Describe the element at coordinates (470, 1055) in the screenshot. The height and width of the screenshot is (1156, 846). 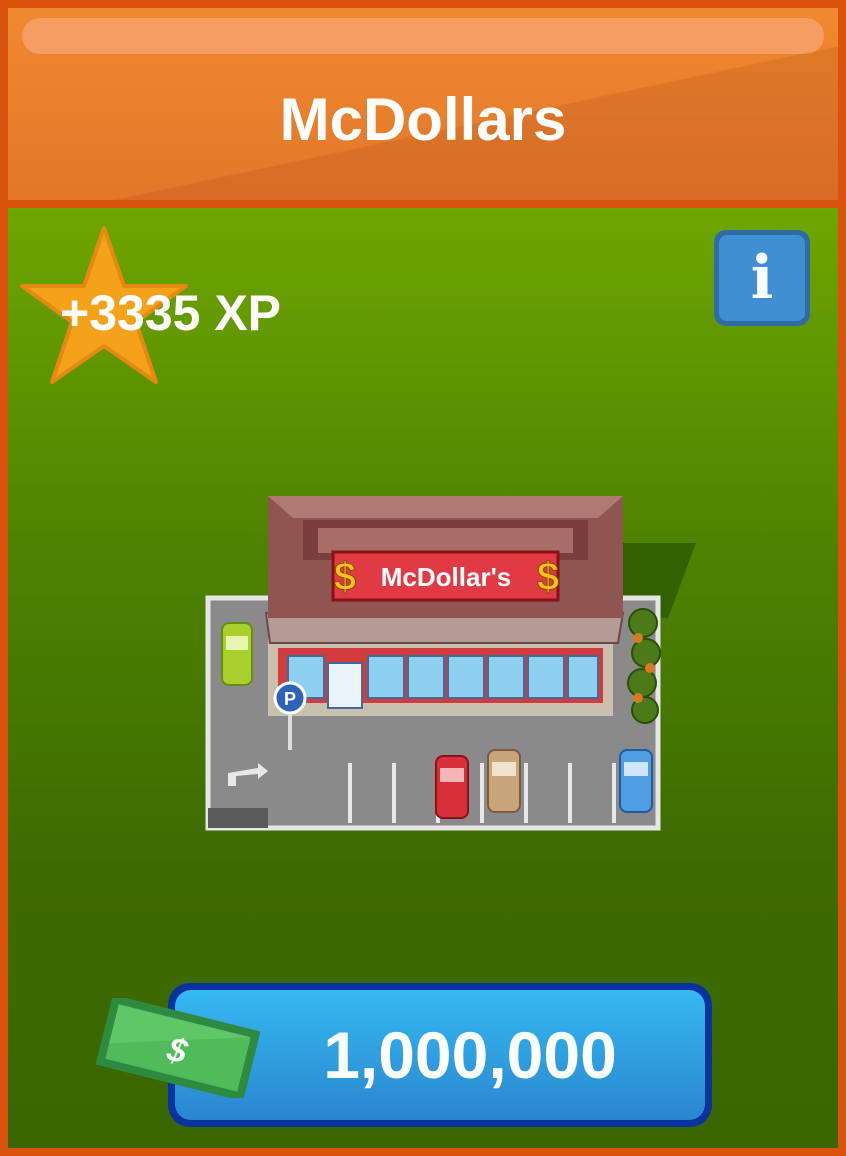
I see `price-label: 1,000,000` at that location.